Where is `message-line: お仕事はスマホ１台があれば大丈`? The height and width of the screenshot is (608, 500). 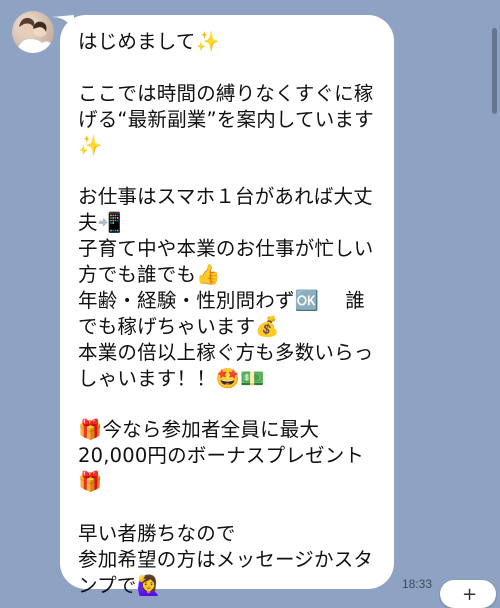
message-line: お仕事はスマホ１台があれば大丈 is located at coordinates (225, 197).